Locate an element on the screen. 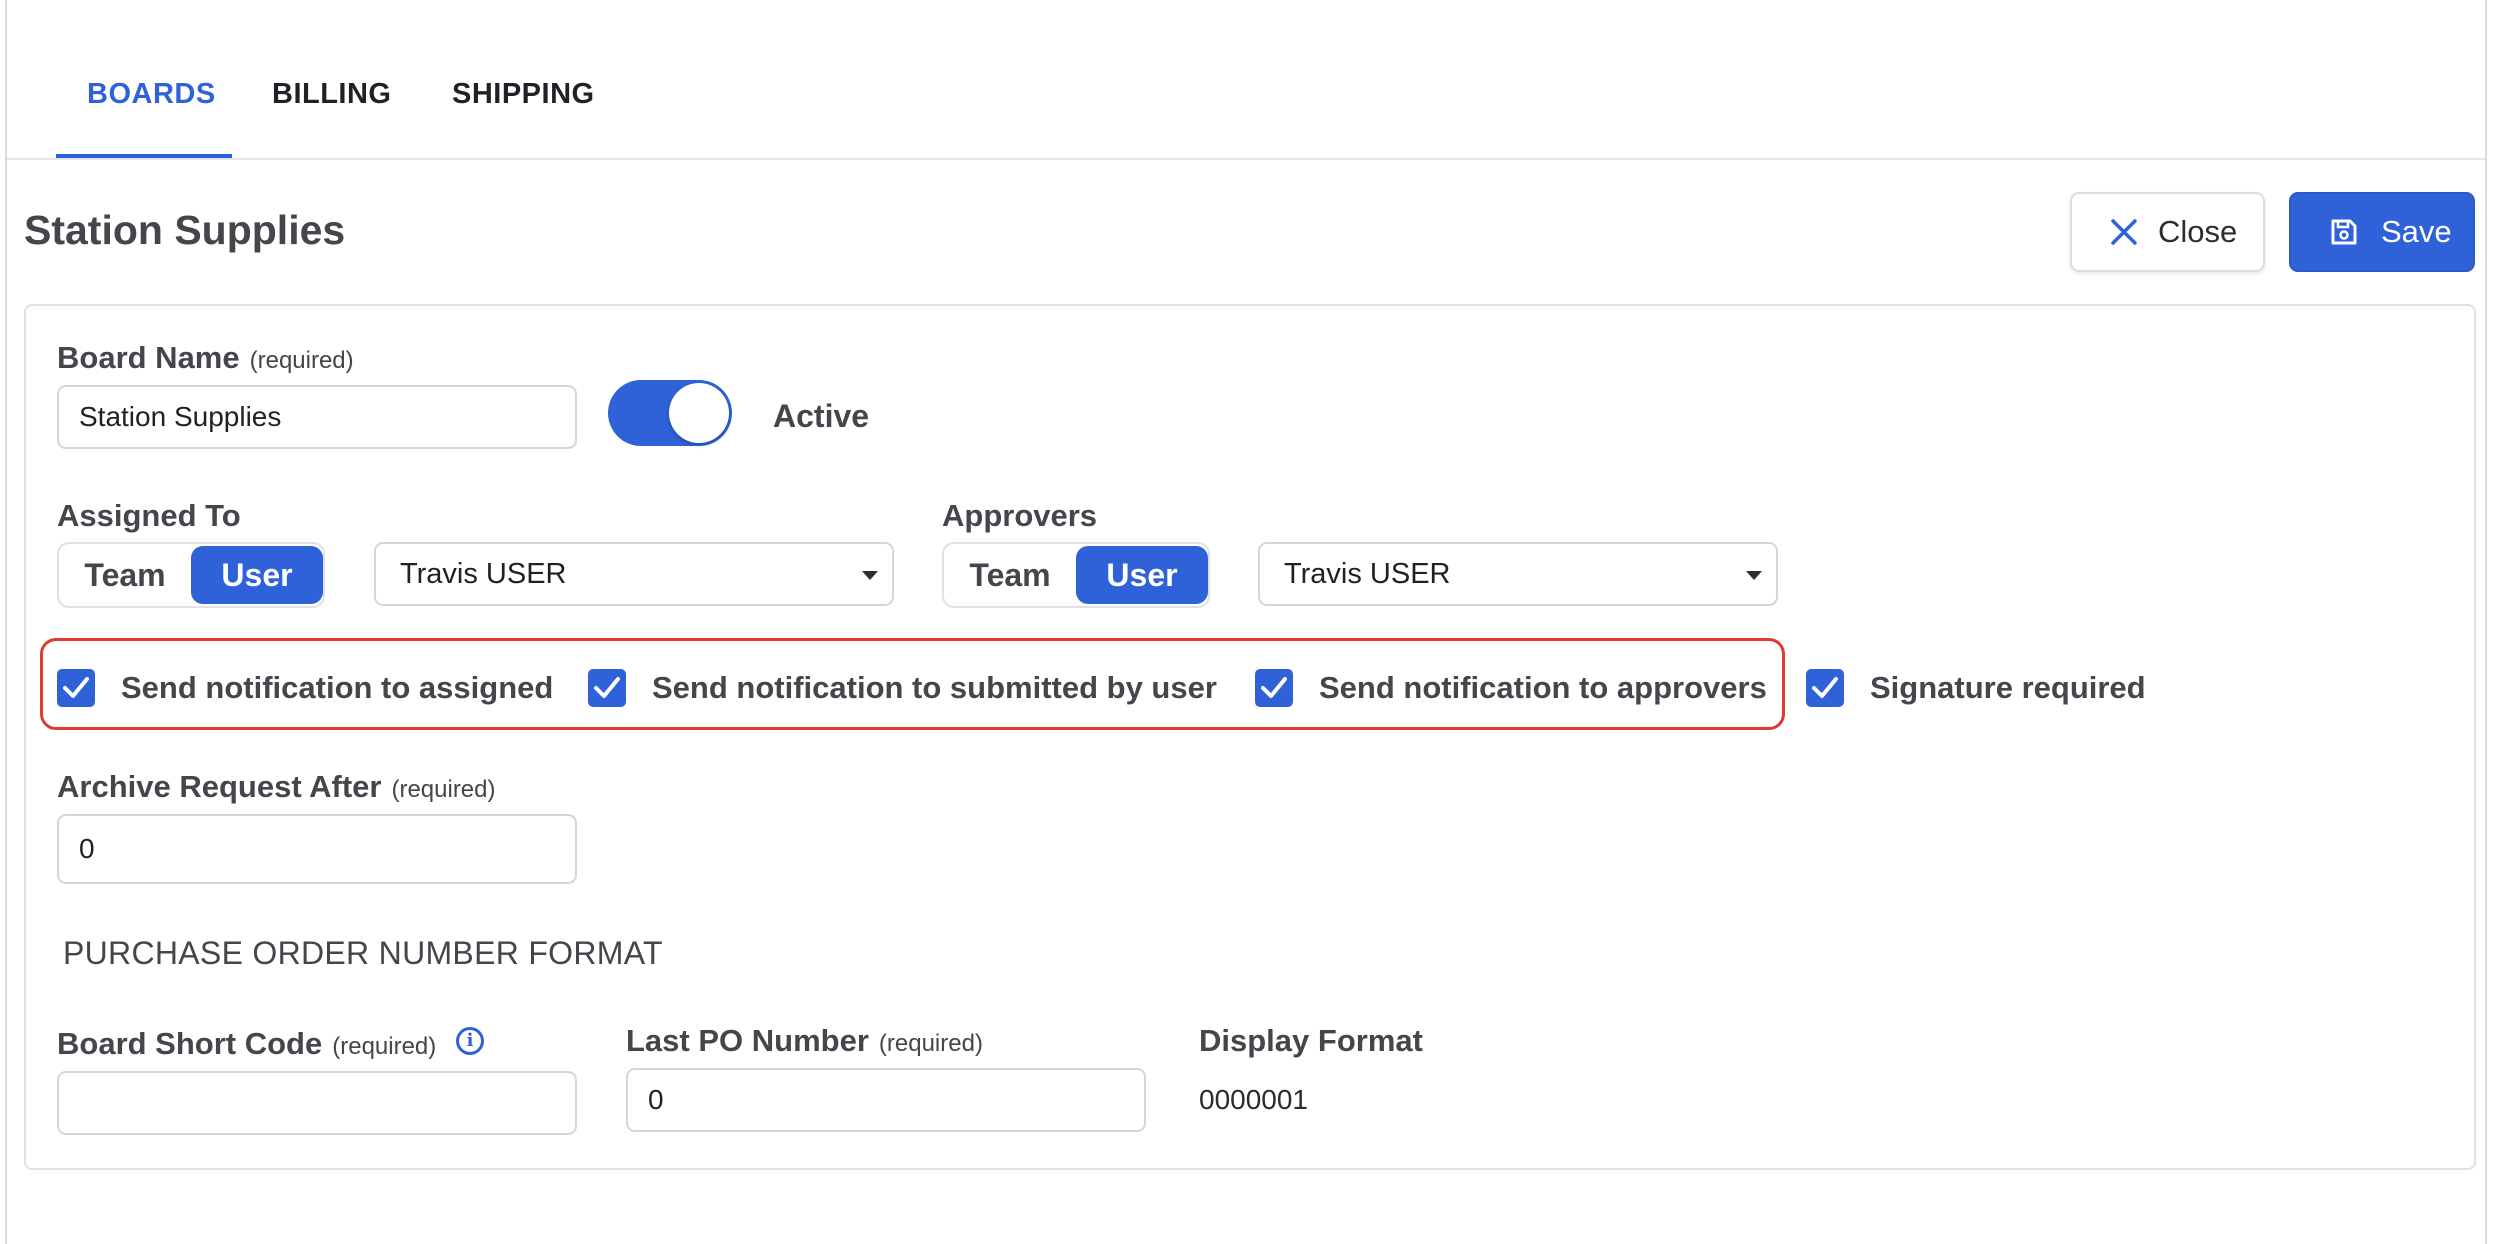 This screenshot has height=1244, width=2496. notify-submitter-checkbox is located at coordinates (607, 688).